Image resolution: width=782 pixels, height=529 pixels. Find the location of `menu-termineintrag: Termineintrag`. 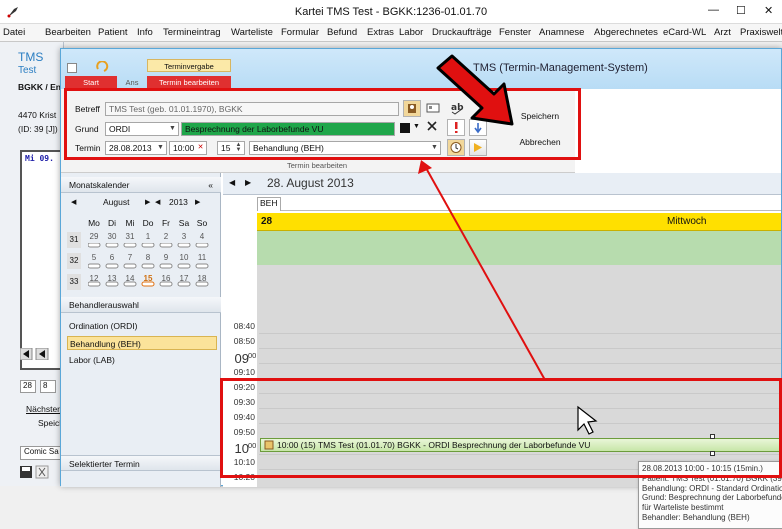

menu-termineintrag: Termineintrag is located at coordinates (192, 32).